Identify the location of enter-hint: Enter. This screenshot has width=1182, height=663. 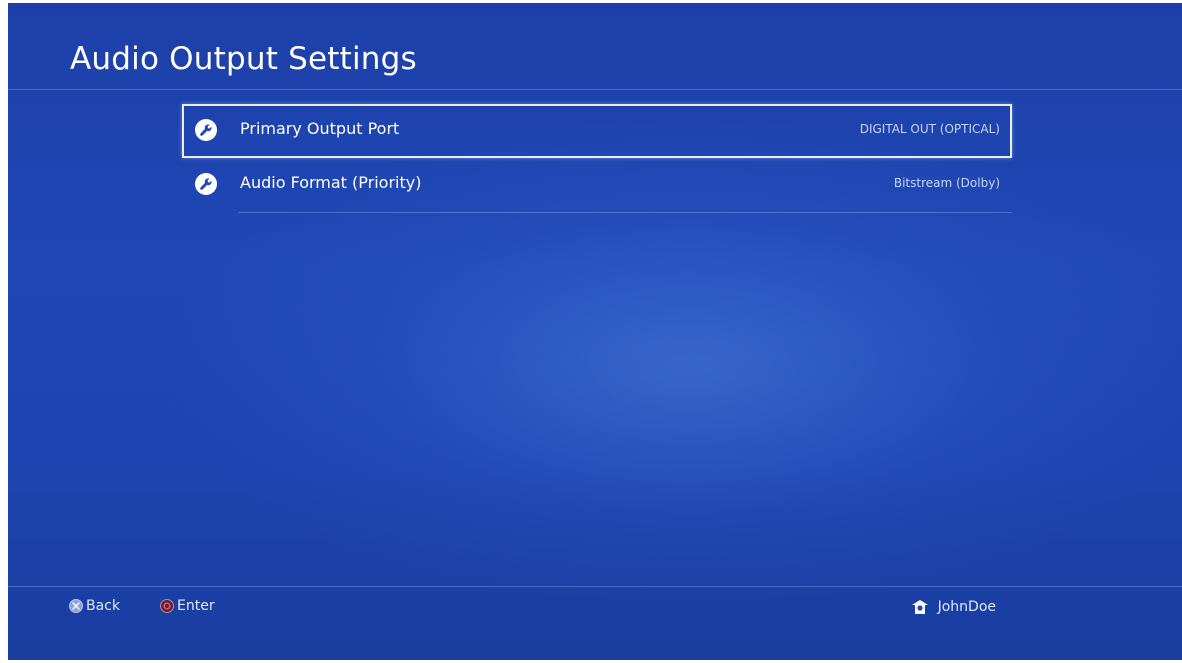
(187, 606).